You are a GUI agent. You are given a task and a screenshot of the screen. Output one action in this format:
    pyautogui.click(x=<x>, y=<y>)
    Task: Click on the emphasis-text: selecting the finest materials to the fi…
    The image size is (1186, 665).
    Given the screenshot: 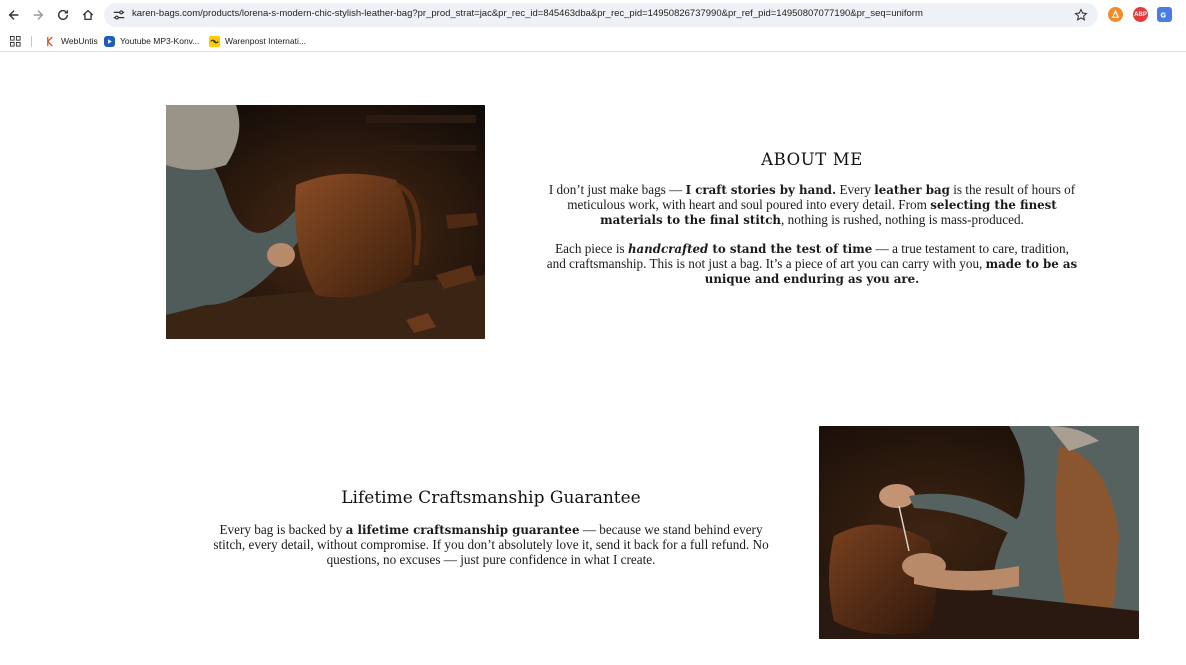 What is the action you would take?
    pyautogui.click(x=828, y=212)
    